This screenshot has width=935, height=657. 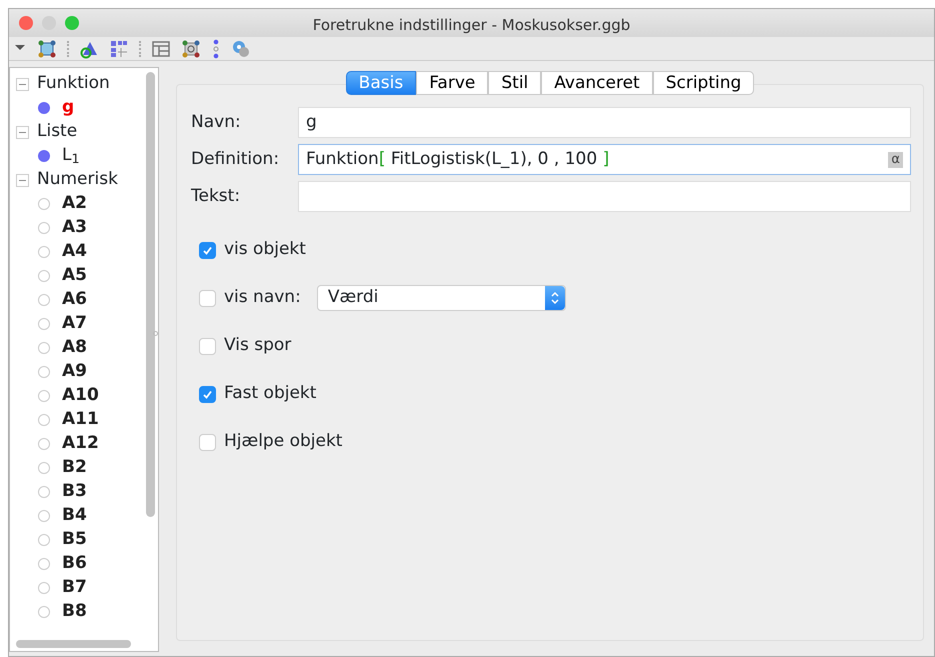 What do you see at coordinates (150, 294) in the screenshot?
I see `vertical-scrollbar` at bounding box center [150, 294].